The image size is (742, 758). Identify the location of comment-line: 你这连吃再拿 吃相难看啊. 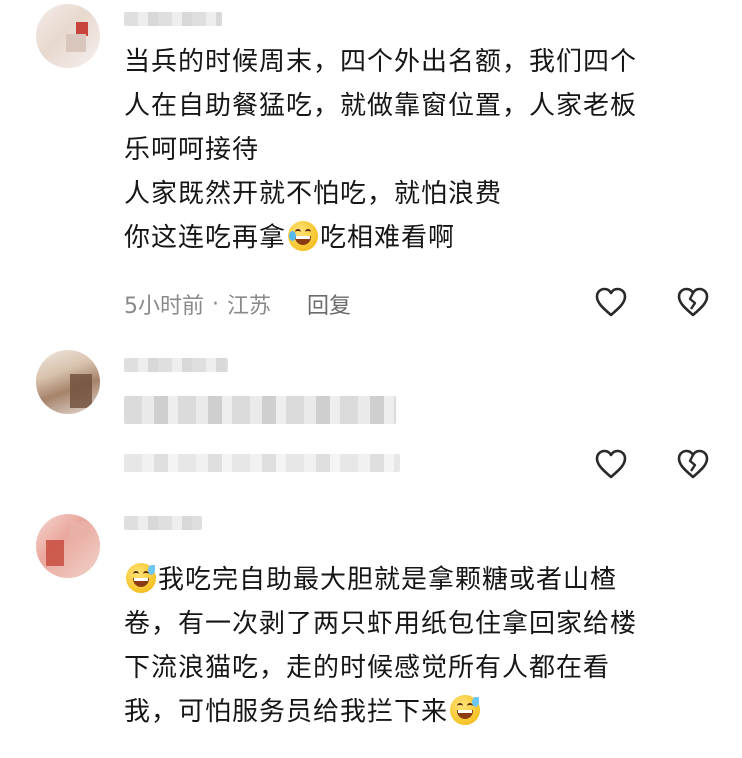
(418, 238).